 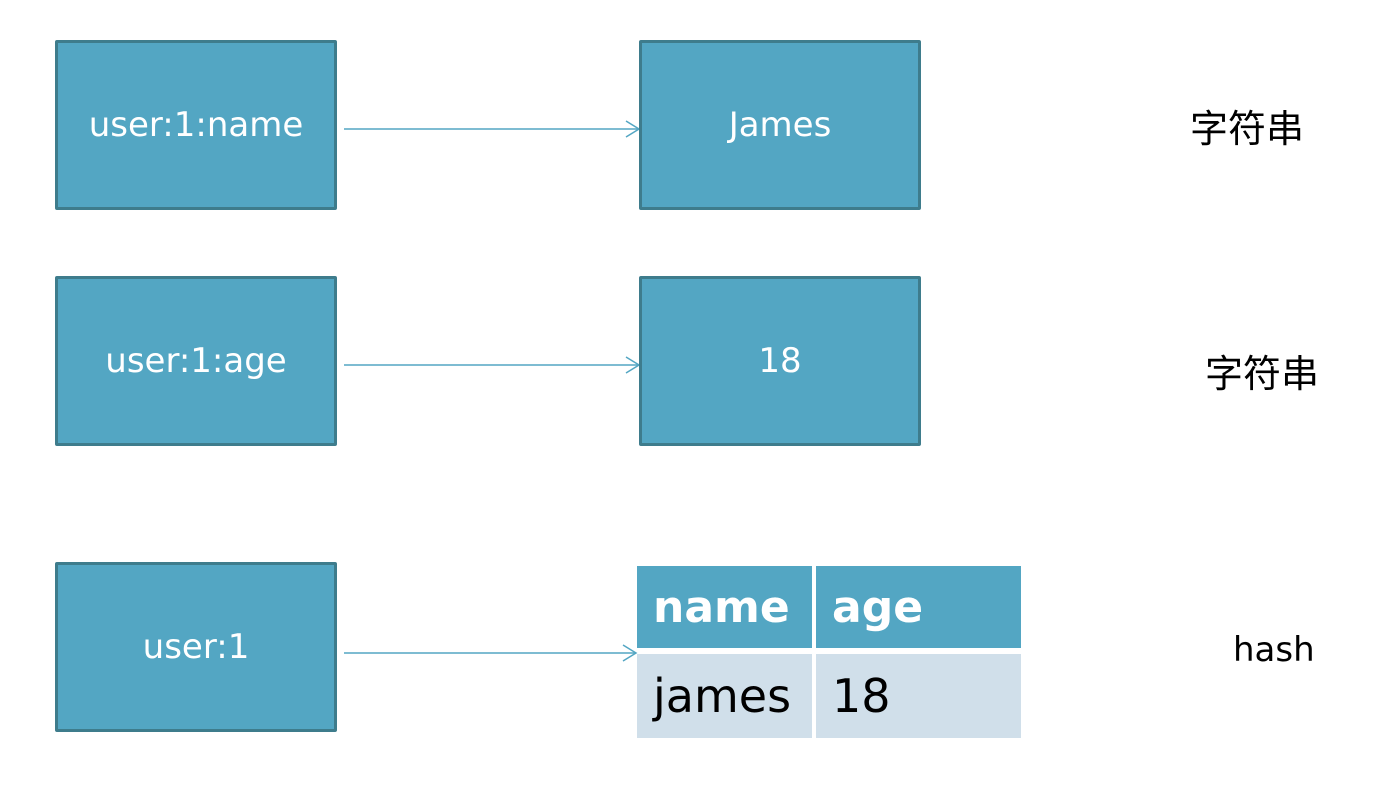 I want to click on arrow-name, so click(x=492, y=129).